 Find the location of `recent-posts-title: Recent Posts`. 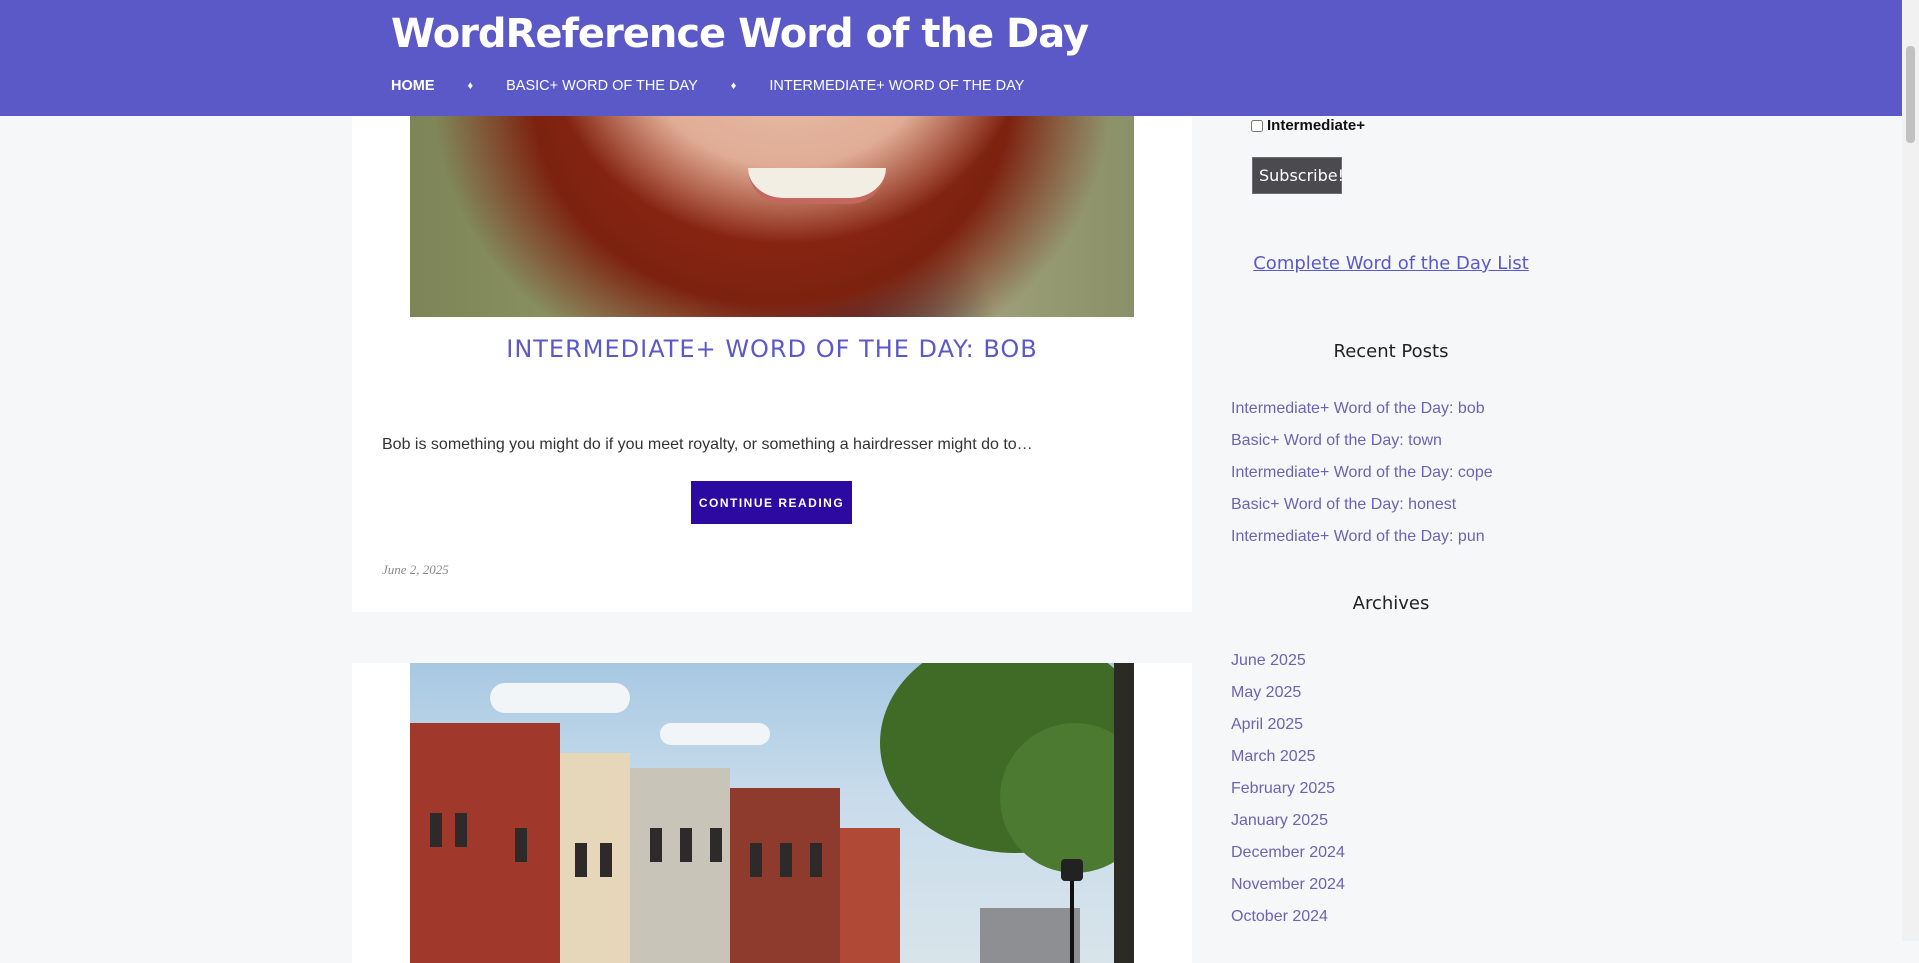

recent-posts-title: Recent Posts is located at coordinates (1391, 351).